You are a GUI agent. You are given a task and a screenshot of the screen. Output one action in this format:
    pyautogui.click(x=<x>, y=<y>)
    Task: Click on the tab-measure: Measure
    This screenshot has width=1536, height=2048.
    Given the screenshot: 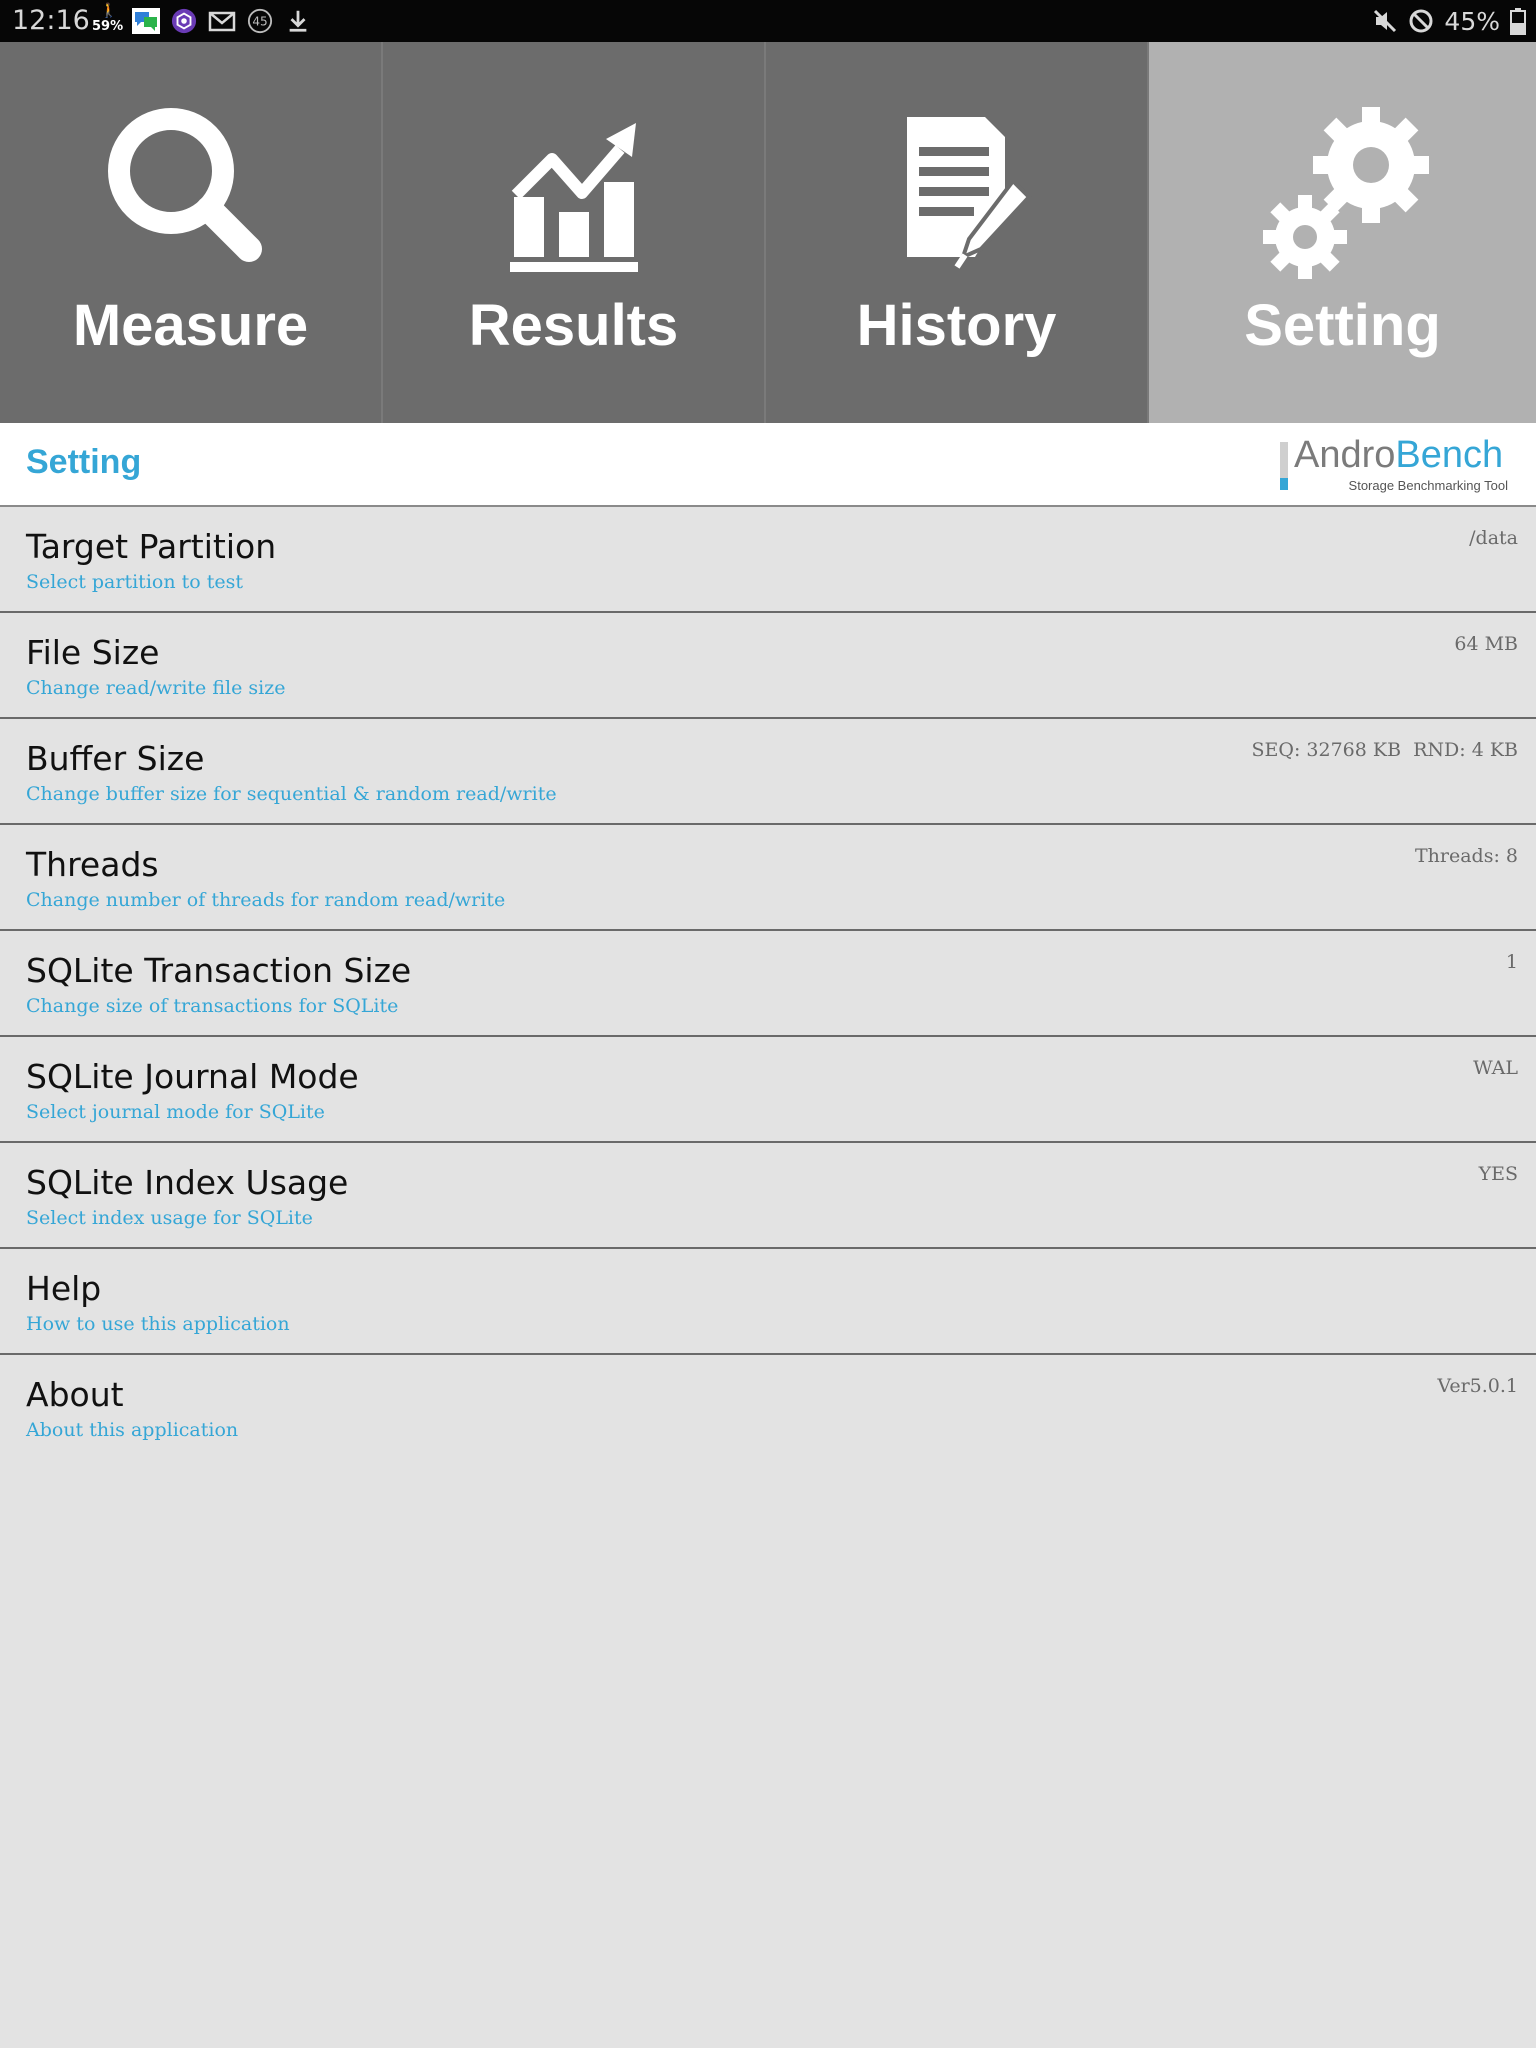 What is the action you would take?
    pyautogui.click(x=191, y=232)
    